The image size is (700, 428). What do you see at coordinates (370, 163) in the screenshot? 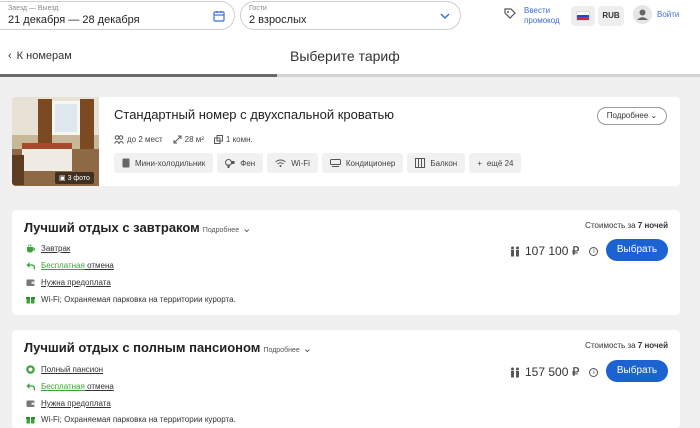
I see `amenity-label: Кондиционер` at bounding box center [370, 163].